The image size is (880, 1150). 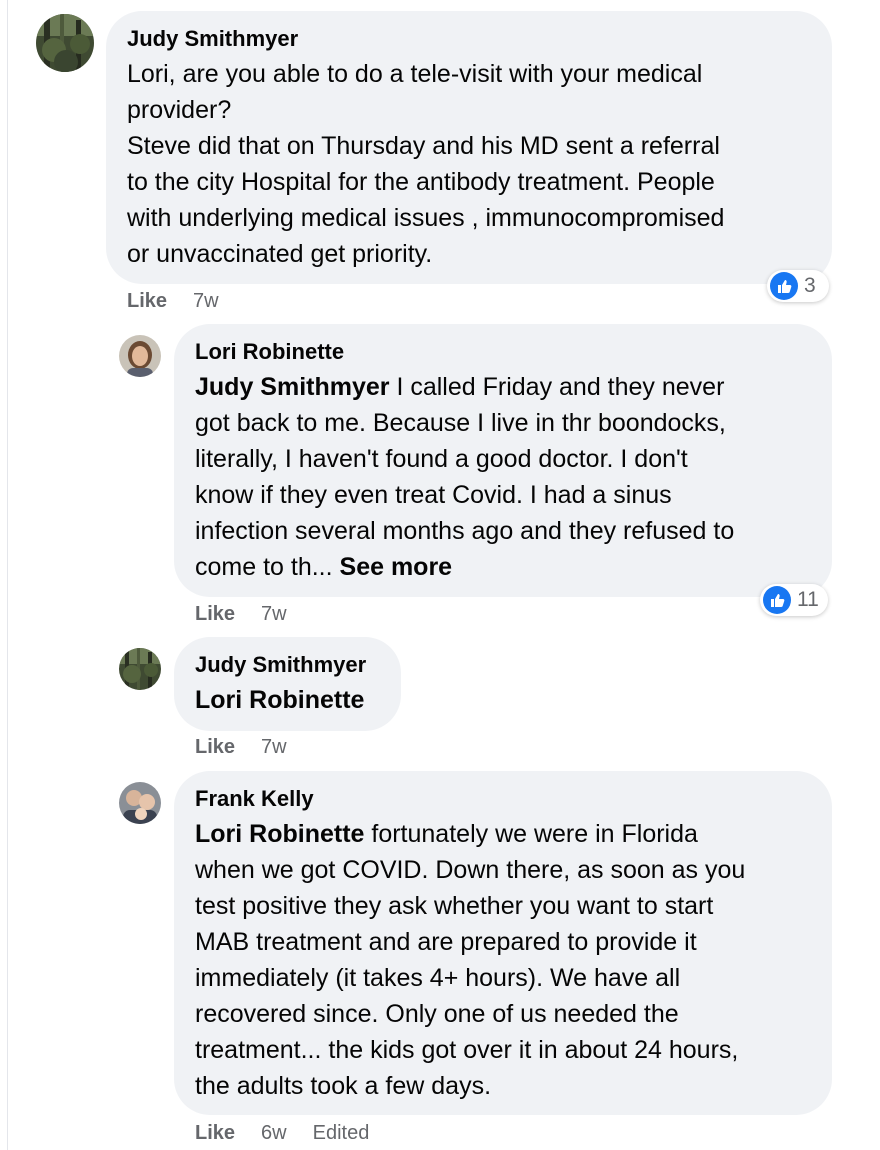 What do you see at coordinates (794, 600) in the screenshot?
I see `reaction-count: 11` at bounding box center [794, 600].